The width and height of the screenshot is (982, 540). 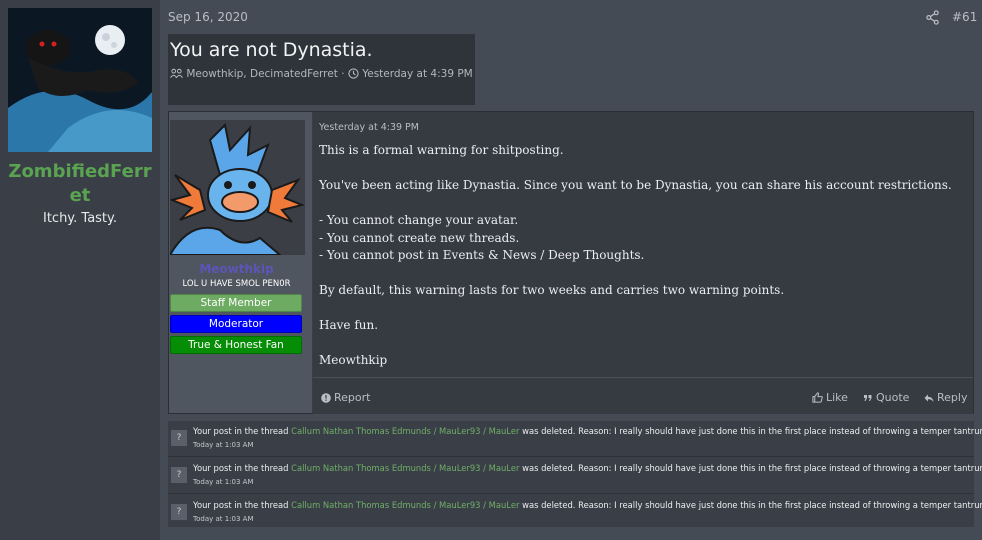 I want to click on report-label: Report, so click(x=352, y=397).